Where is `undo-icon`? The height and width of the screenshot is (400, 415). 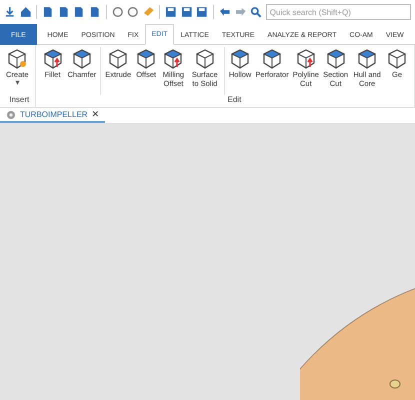 undo-icon is located at coordinates (225, 12).